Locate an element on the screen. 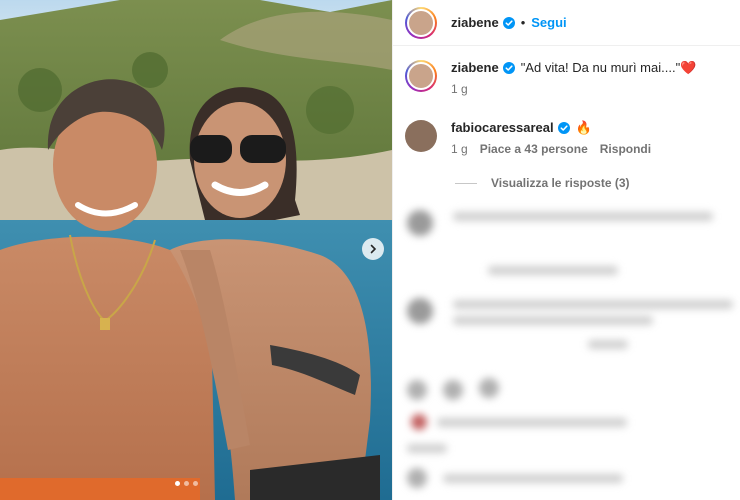 The width and height of the screenshot is (740, 500). comment-username: fabiocaressareal is located at coordinates (502, 128).